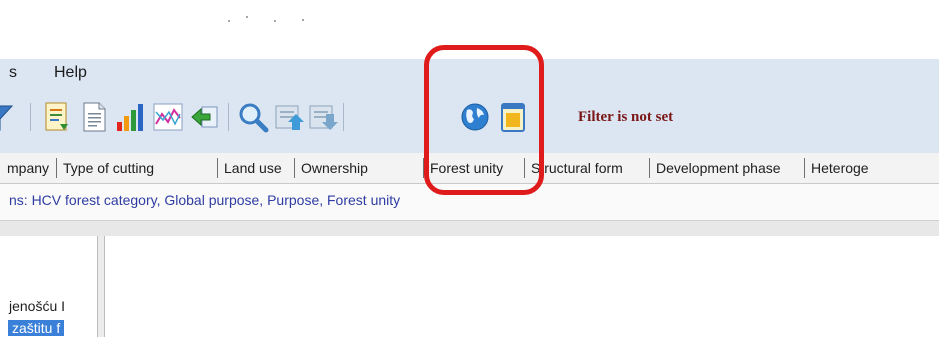 The image size is (939, 337). What do you see at coordinates (28, 168) in the screenshot?
I see `tab-company: mpany` at bounding box center [28, 168].